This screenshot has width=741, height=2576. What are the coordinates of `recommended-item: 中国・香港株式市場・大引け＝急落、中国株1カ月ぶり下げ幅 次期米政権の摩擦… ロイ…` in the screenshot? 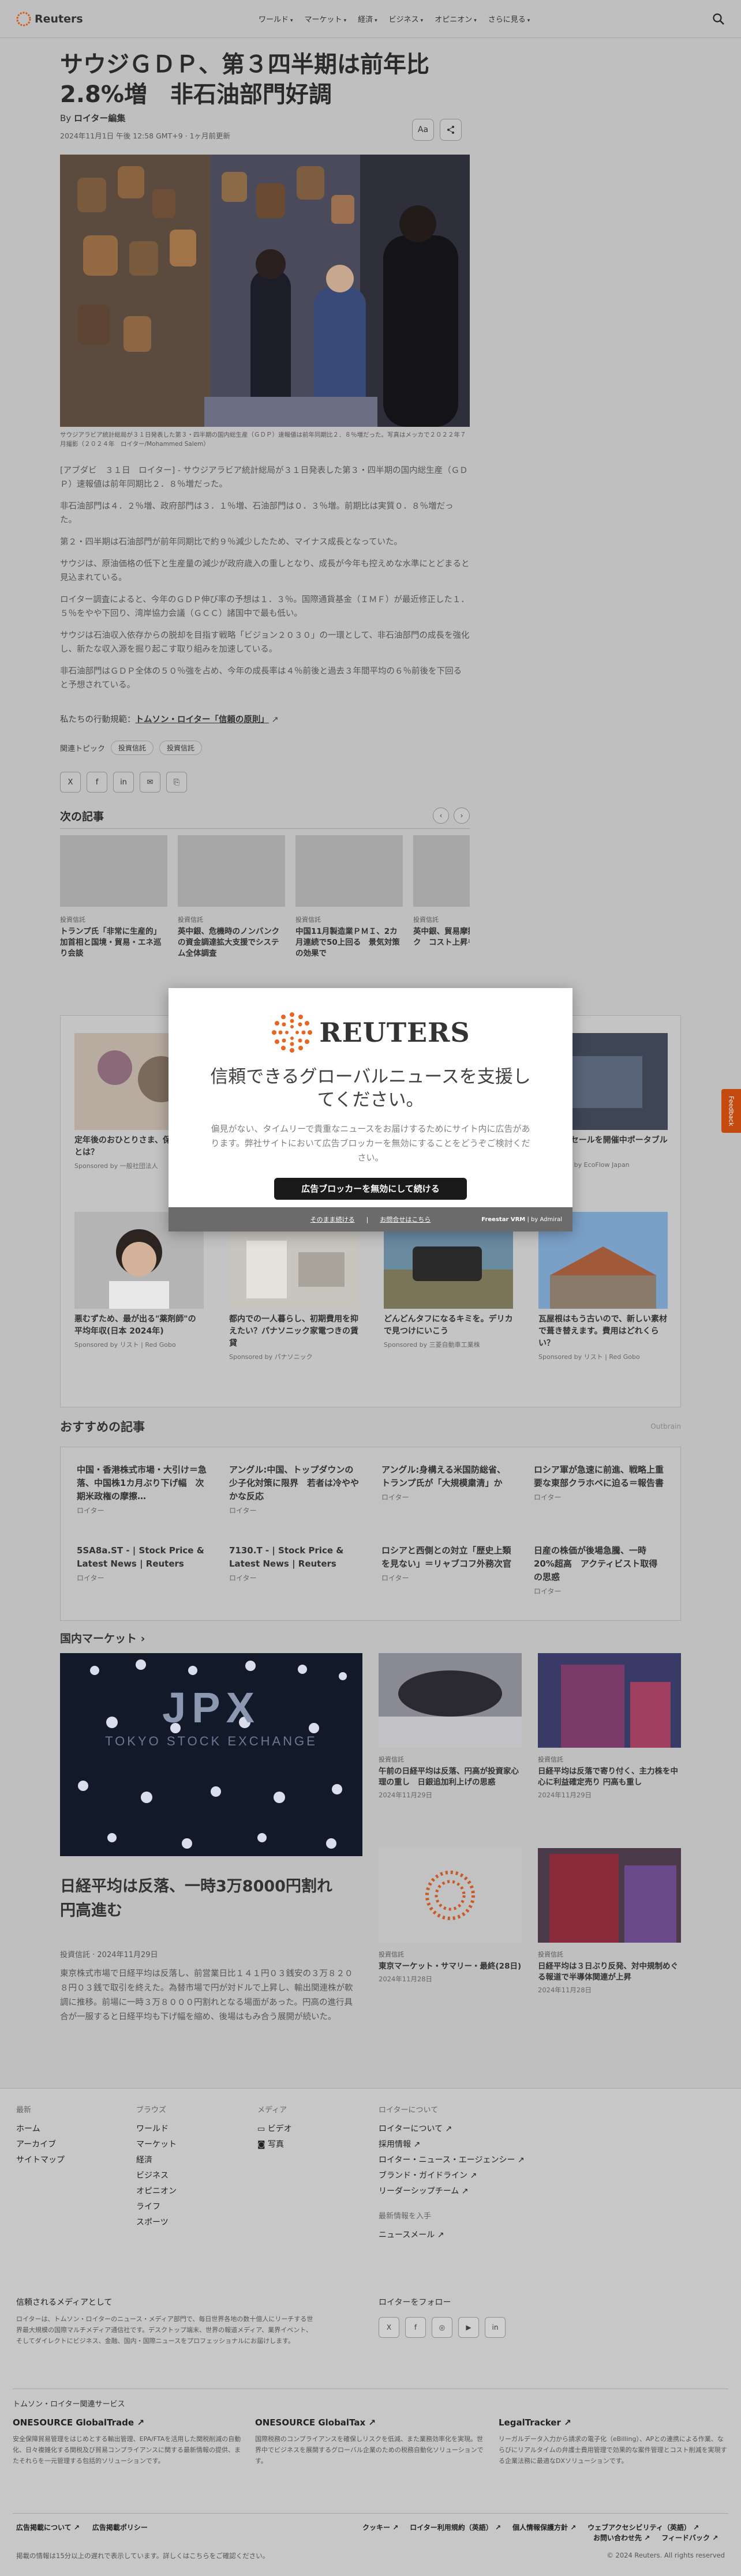 It's located at (142, 1489).